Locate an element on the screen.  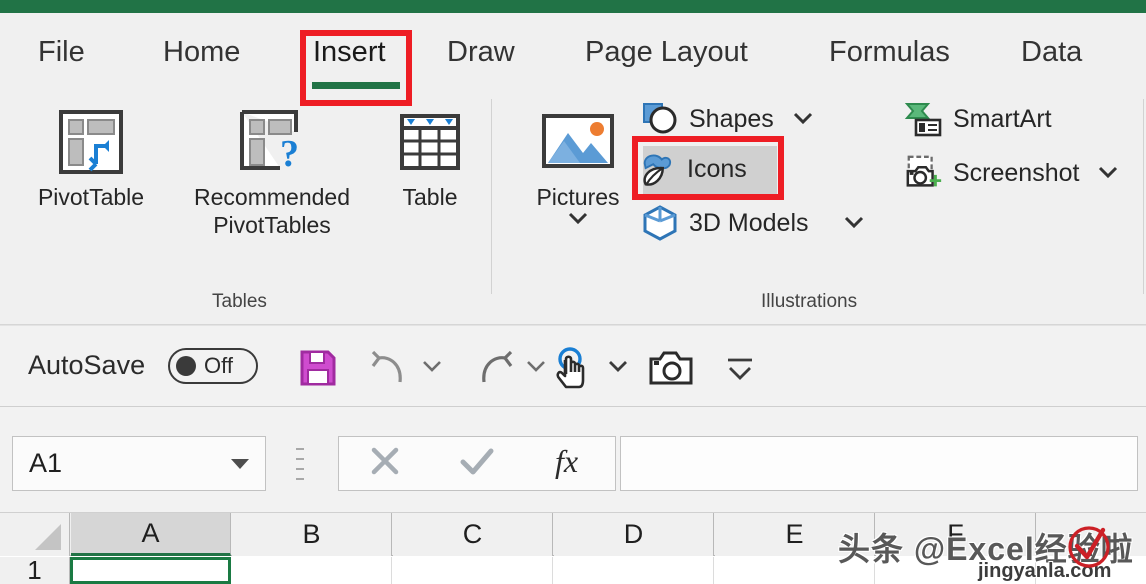
camera-icon is located at coordinates (671, 368).